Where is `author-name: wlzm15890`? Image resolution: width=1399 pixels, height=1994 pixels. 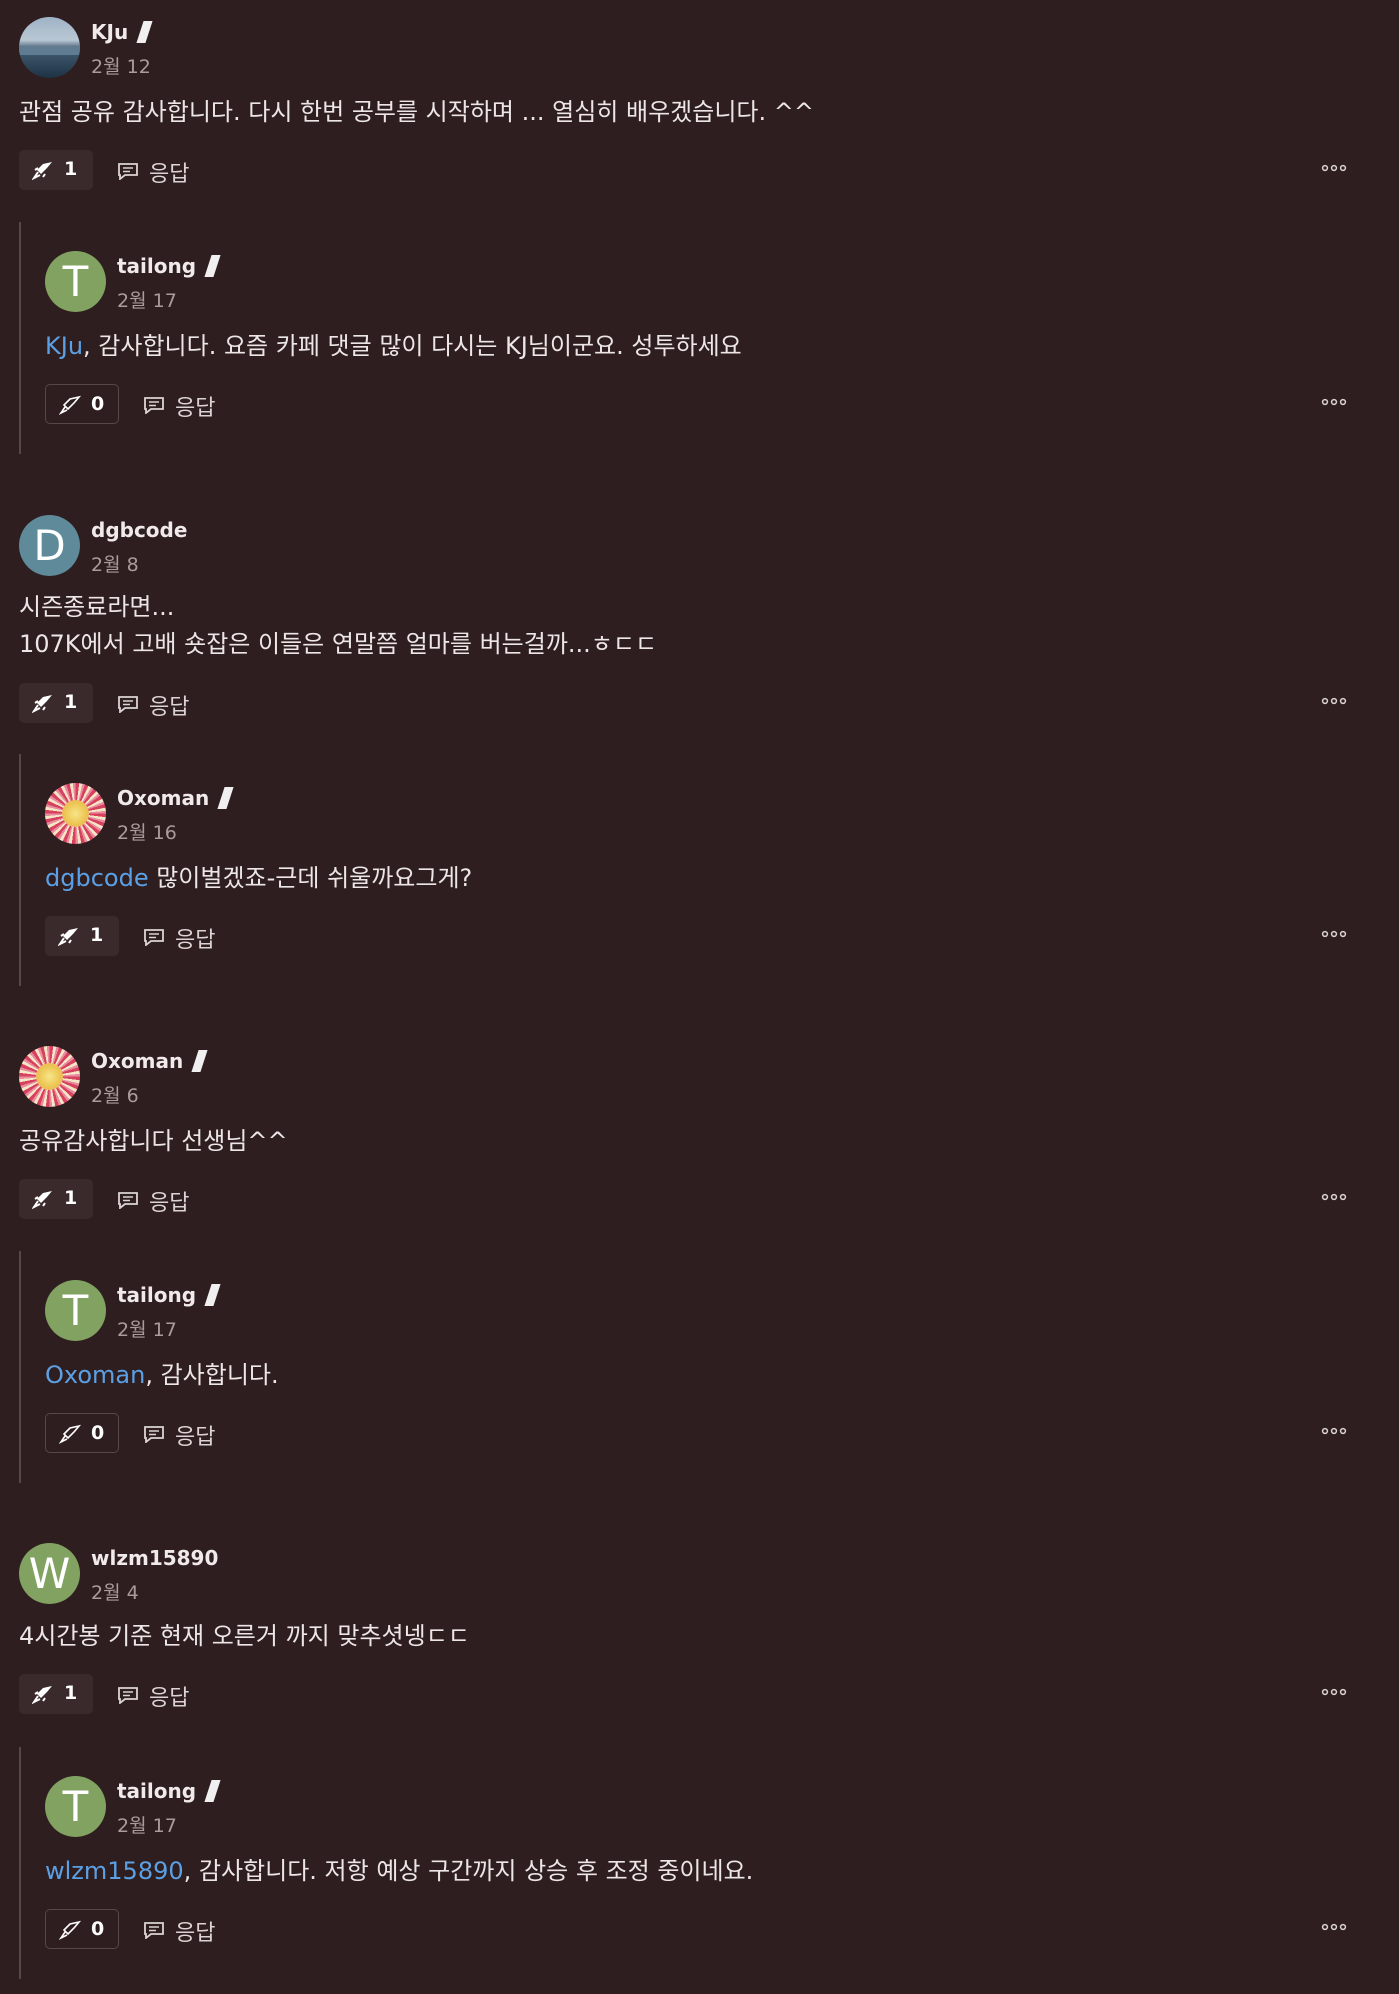
author-name: wlzm15890 is located at coordinates (154, 1558).